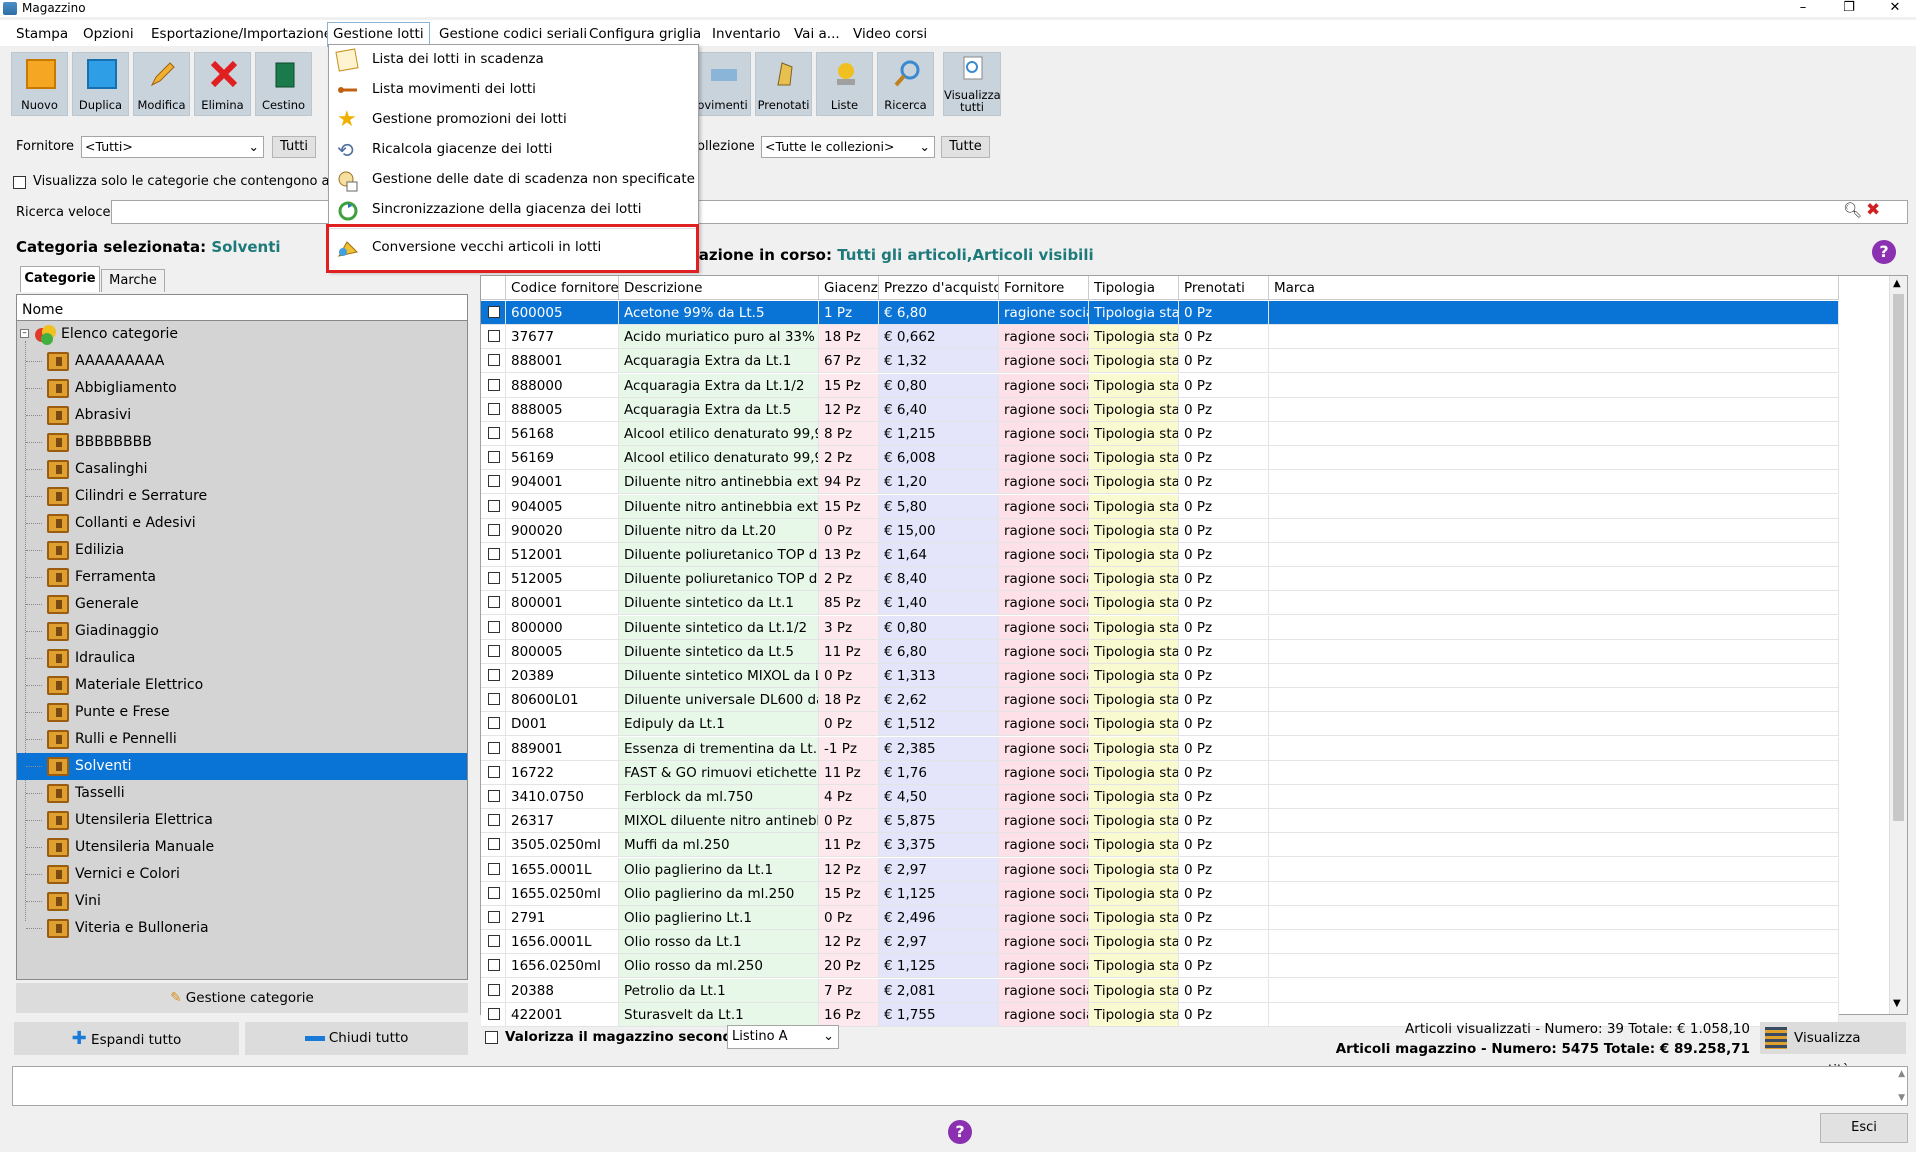 The height and width of the screenshot is (1152, 1916). What do you see at coordinates (1852, 210) in the screenshot?
I see `search-icon: 🔍︎` at bounding box center [1852, 210].